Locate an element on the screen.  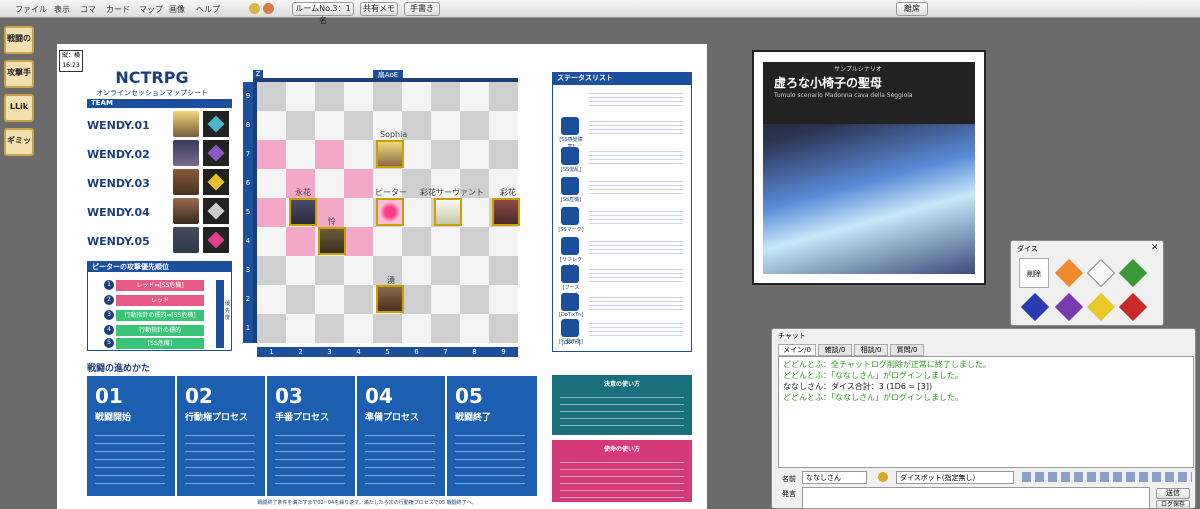
piece-ayaka is located at coordinates (506, 212).